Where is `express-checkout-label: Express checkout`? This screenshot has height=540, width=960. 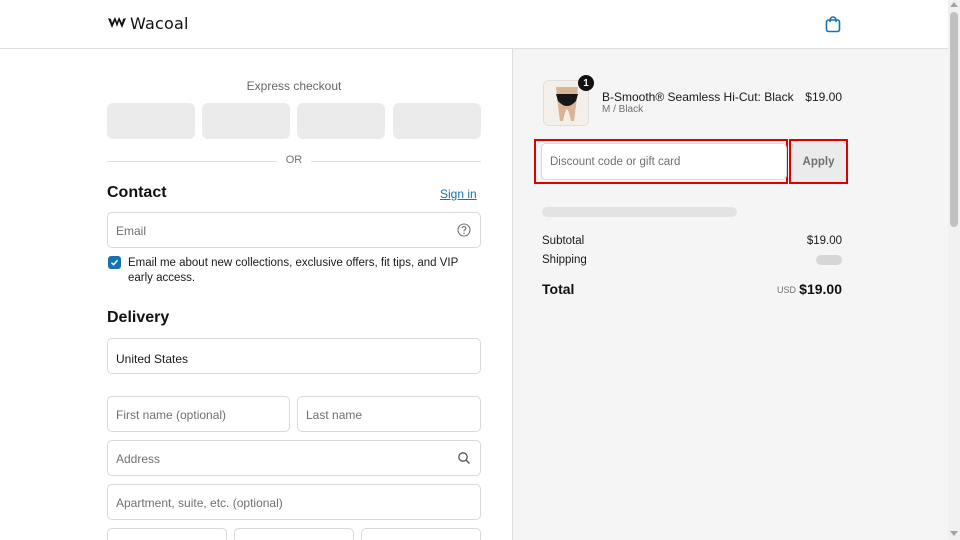
express-checkout-label: Express checkout is located at coordinates (294, 86).